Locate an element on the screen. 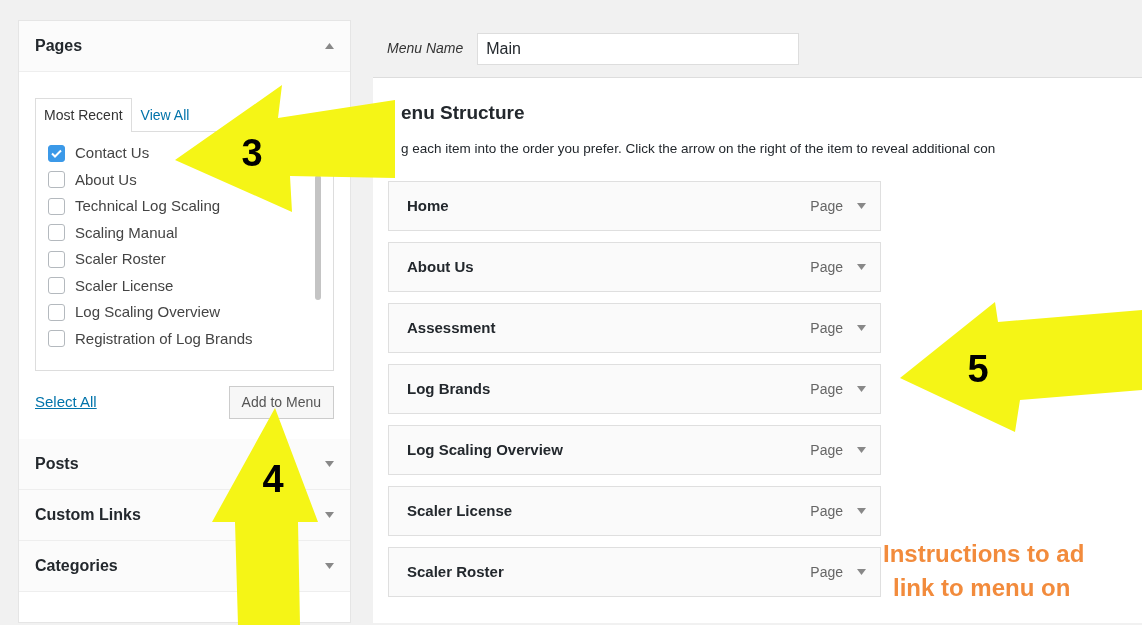 The height and width of the screenshot is (625, 1142). step-number: 3 is located at coordinates (252, 153).